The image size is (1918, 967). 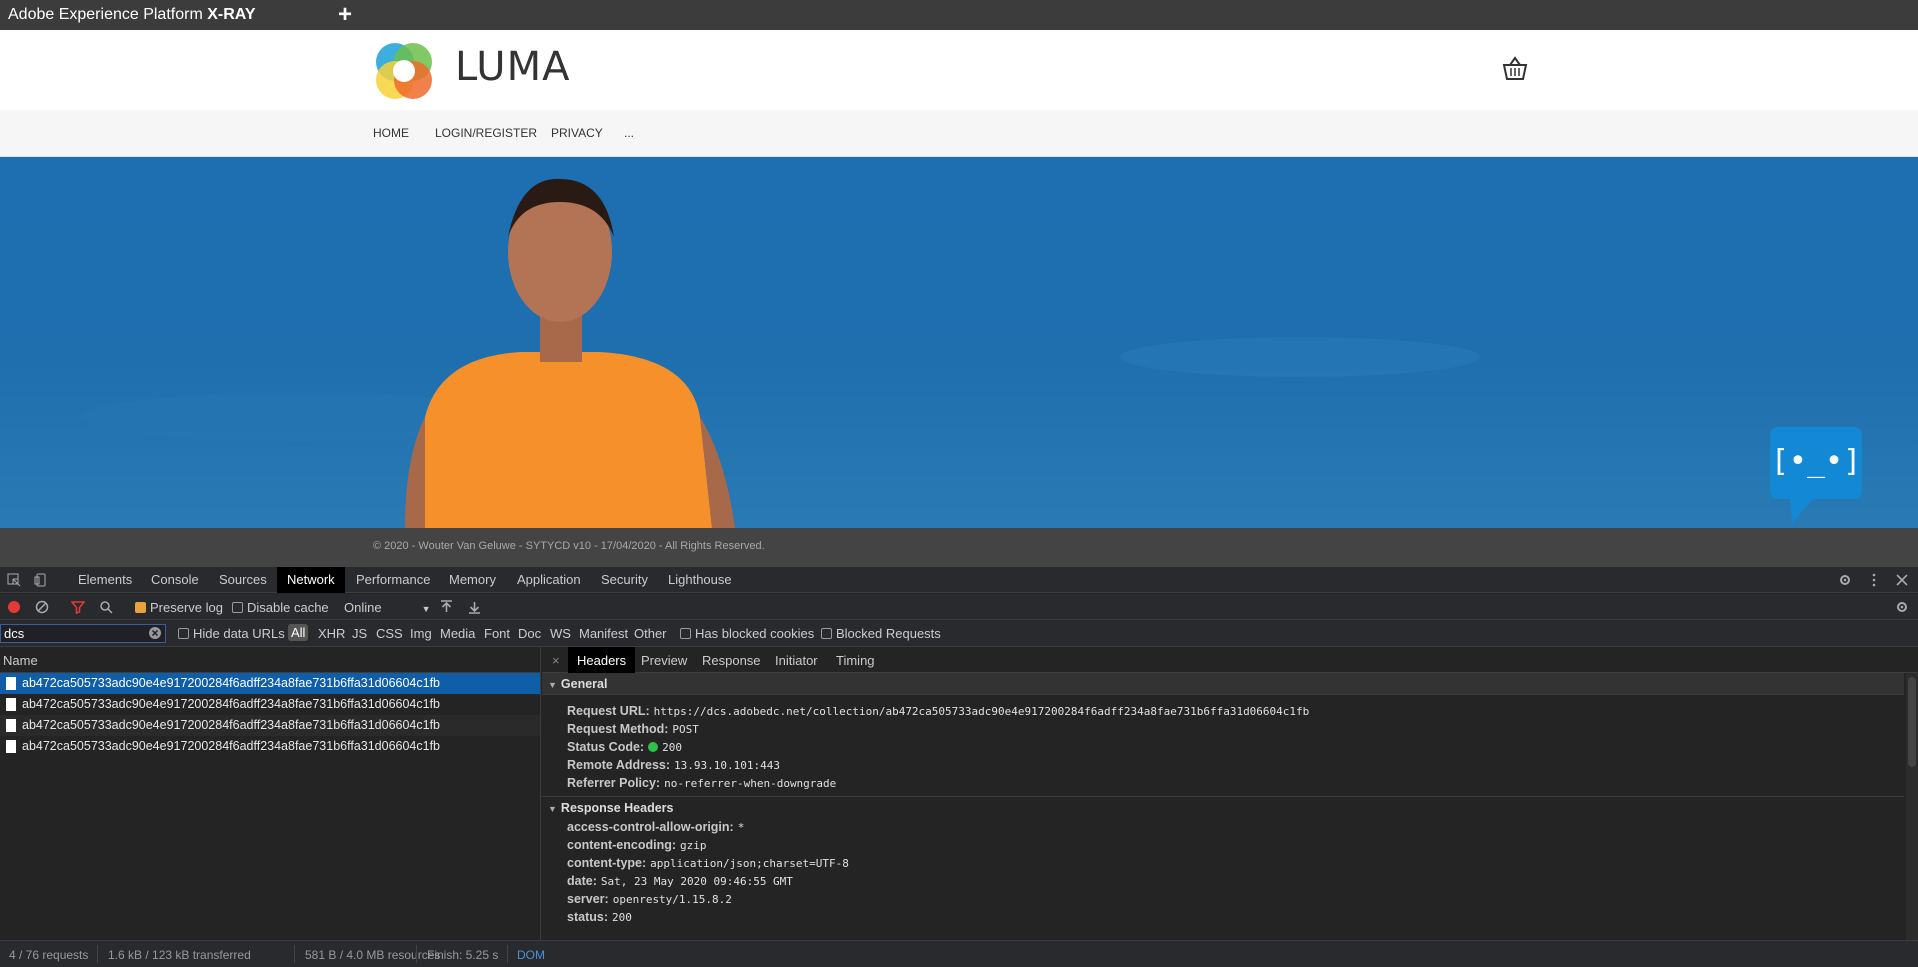 What do you see at coordinates (621, 917) in the screenshot?
I see `header-value: 200` at bounding box center [621, 917].